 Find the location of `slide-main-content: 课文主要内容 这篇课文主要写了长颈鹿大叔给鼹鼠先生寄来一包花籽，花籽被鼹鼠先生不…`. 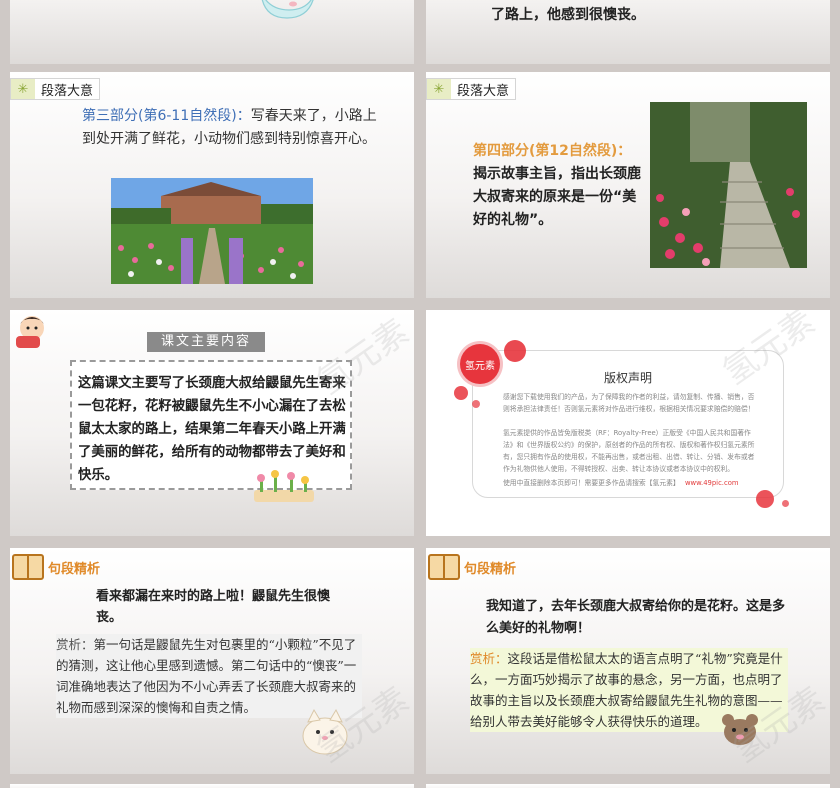

slide-main-content: 课文主要内容 这篇课文主要写了长颈鹿大叔给鼹鼠先生寄来一包花籽，花籽被鼹鼠先生不… is located at coordinates (212, 423).